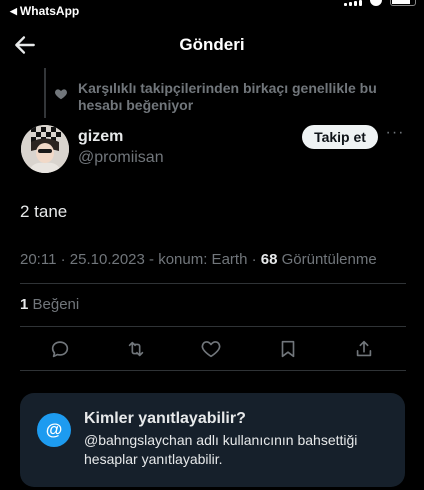 Image resolution: width=424 pixels, height=490 pixels. Describe the element at coordinates (61, 94) in the screenshot. I see `heart-icon` at that location.